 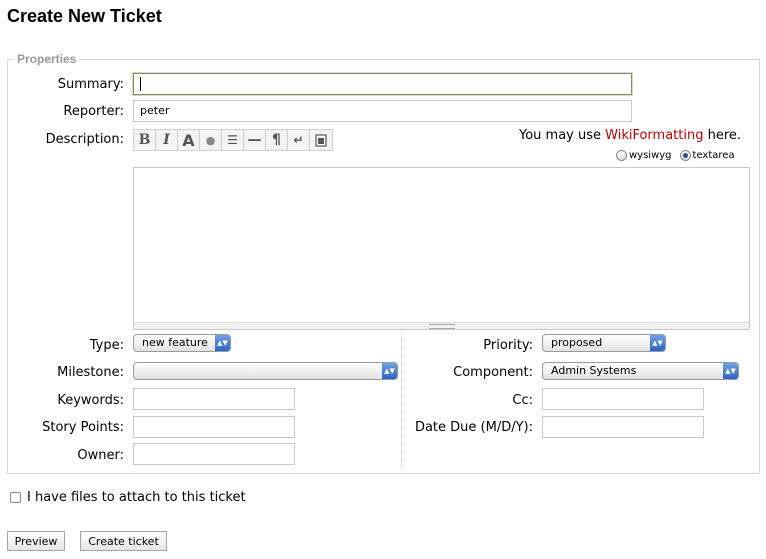 What do you see at coordinates (522, 400) in the screenshot?
I see `cc-label: Cc:` at bounding box center [522, 400].